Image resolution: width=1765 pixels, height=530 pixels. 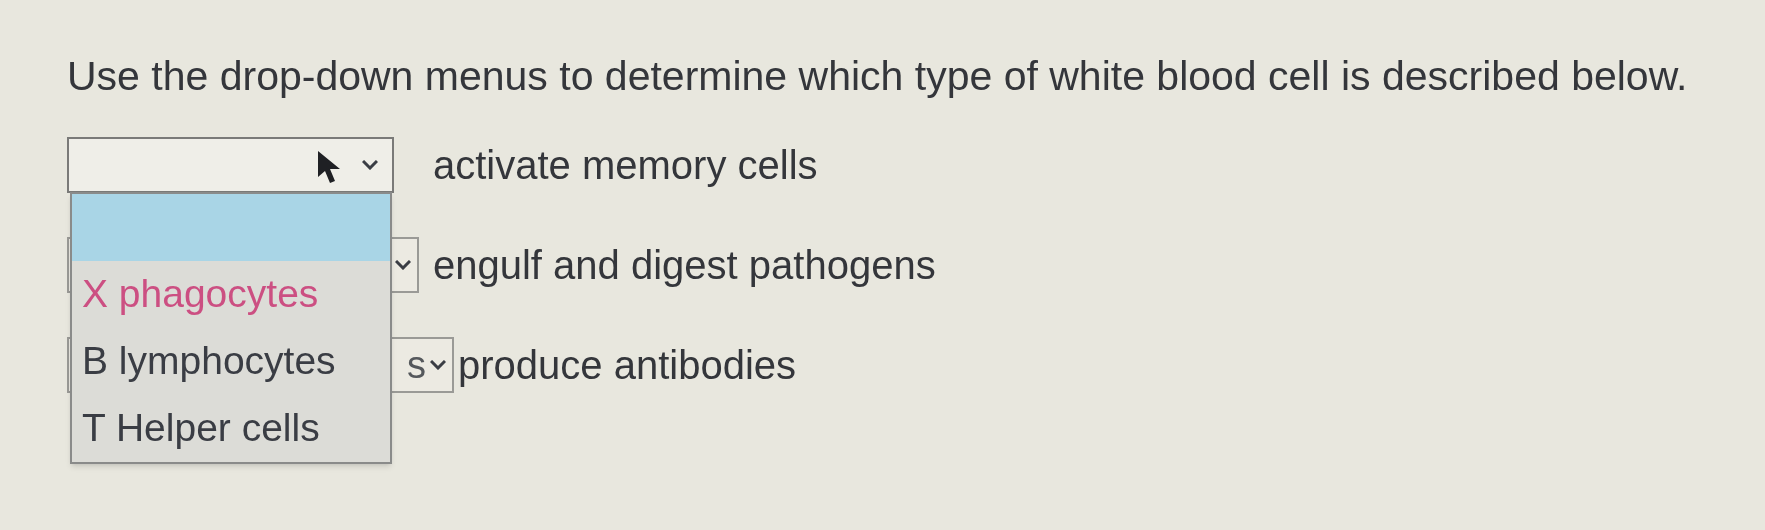 I want to click on selected-value: s, so click(x=416, y=365).